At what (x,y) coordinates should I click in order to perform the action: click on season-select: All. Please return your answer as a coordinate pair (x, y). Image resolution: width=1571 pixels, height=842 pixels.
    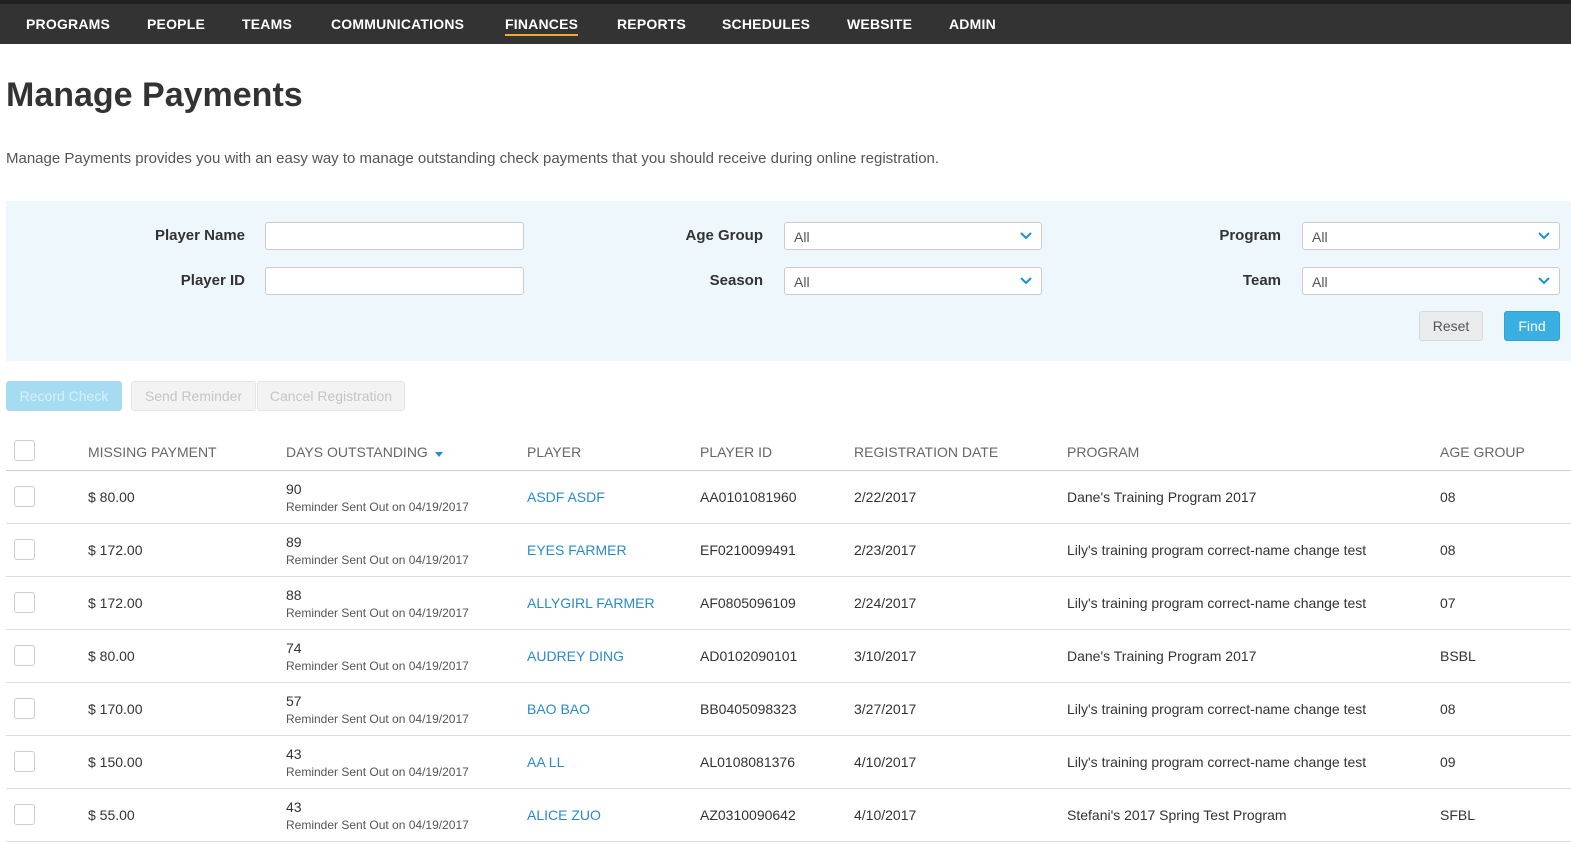
    Looking at the image, I should click on (913, 281).